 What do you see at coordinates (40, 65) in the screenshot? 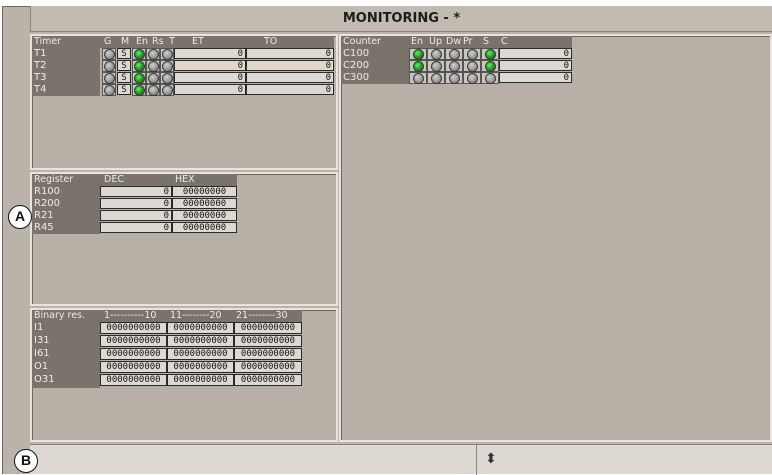
I see `timer-row-name: T2` at bounding box center [40, 65].